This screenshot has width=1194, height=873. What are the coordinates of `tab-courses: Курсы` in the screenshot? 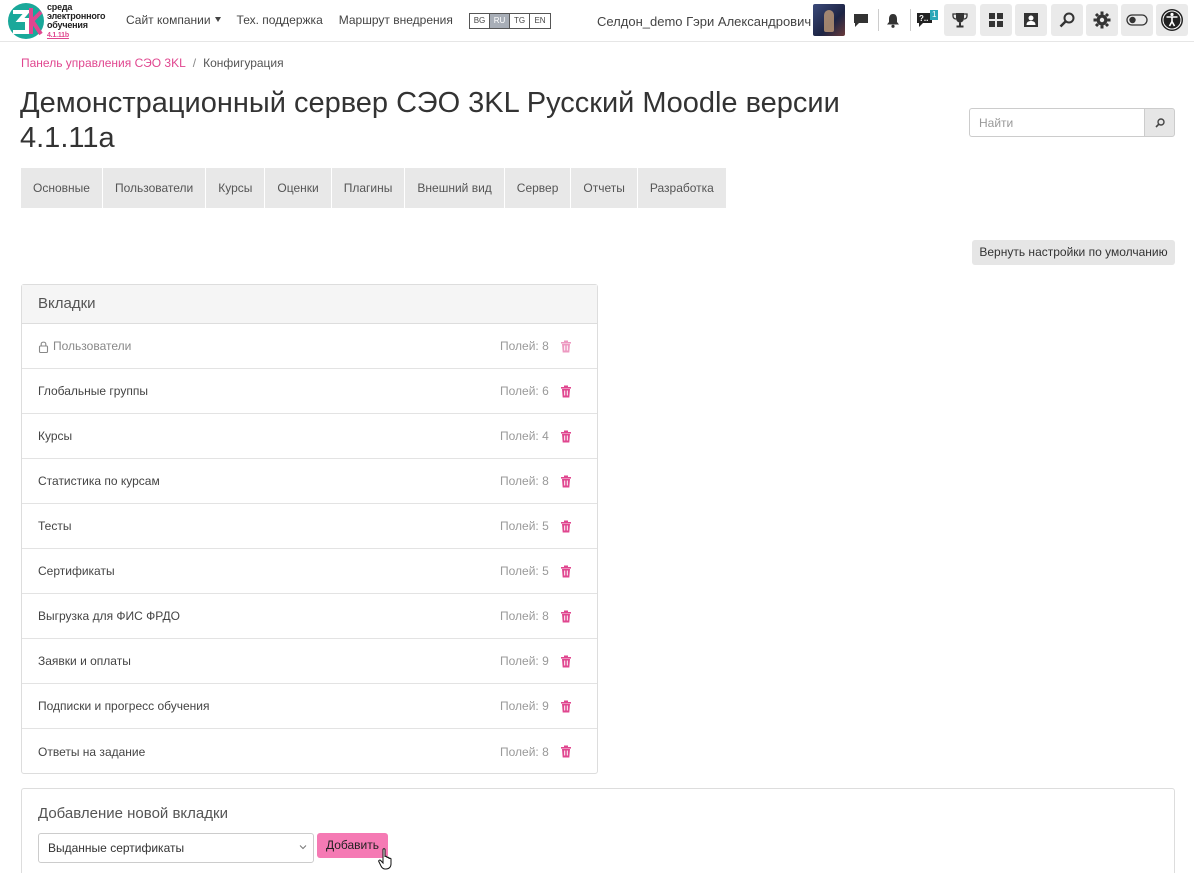 It's located at (236, 188).